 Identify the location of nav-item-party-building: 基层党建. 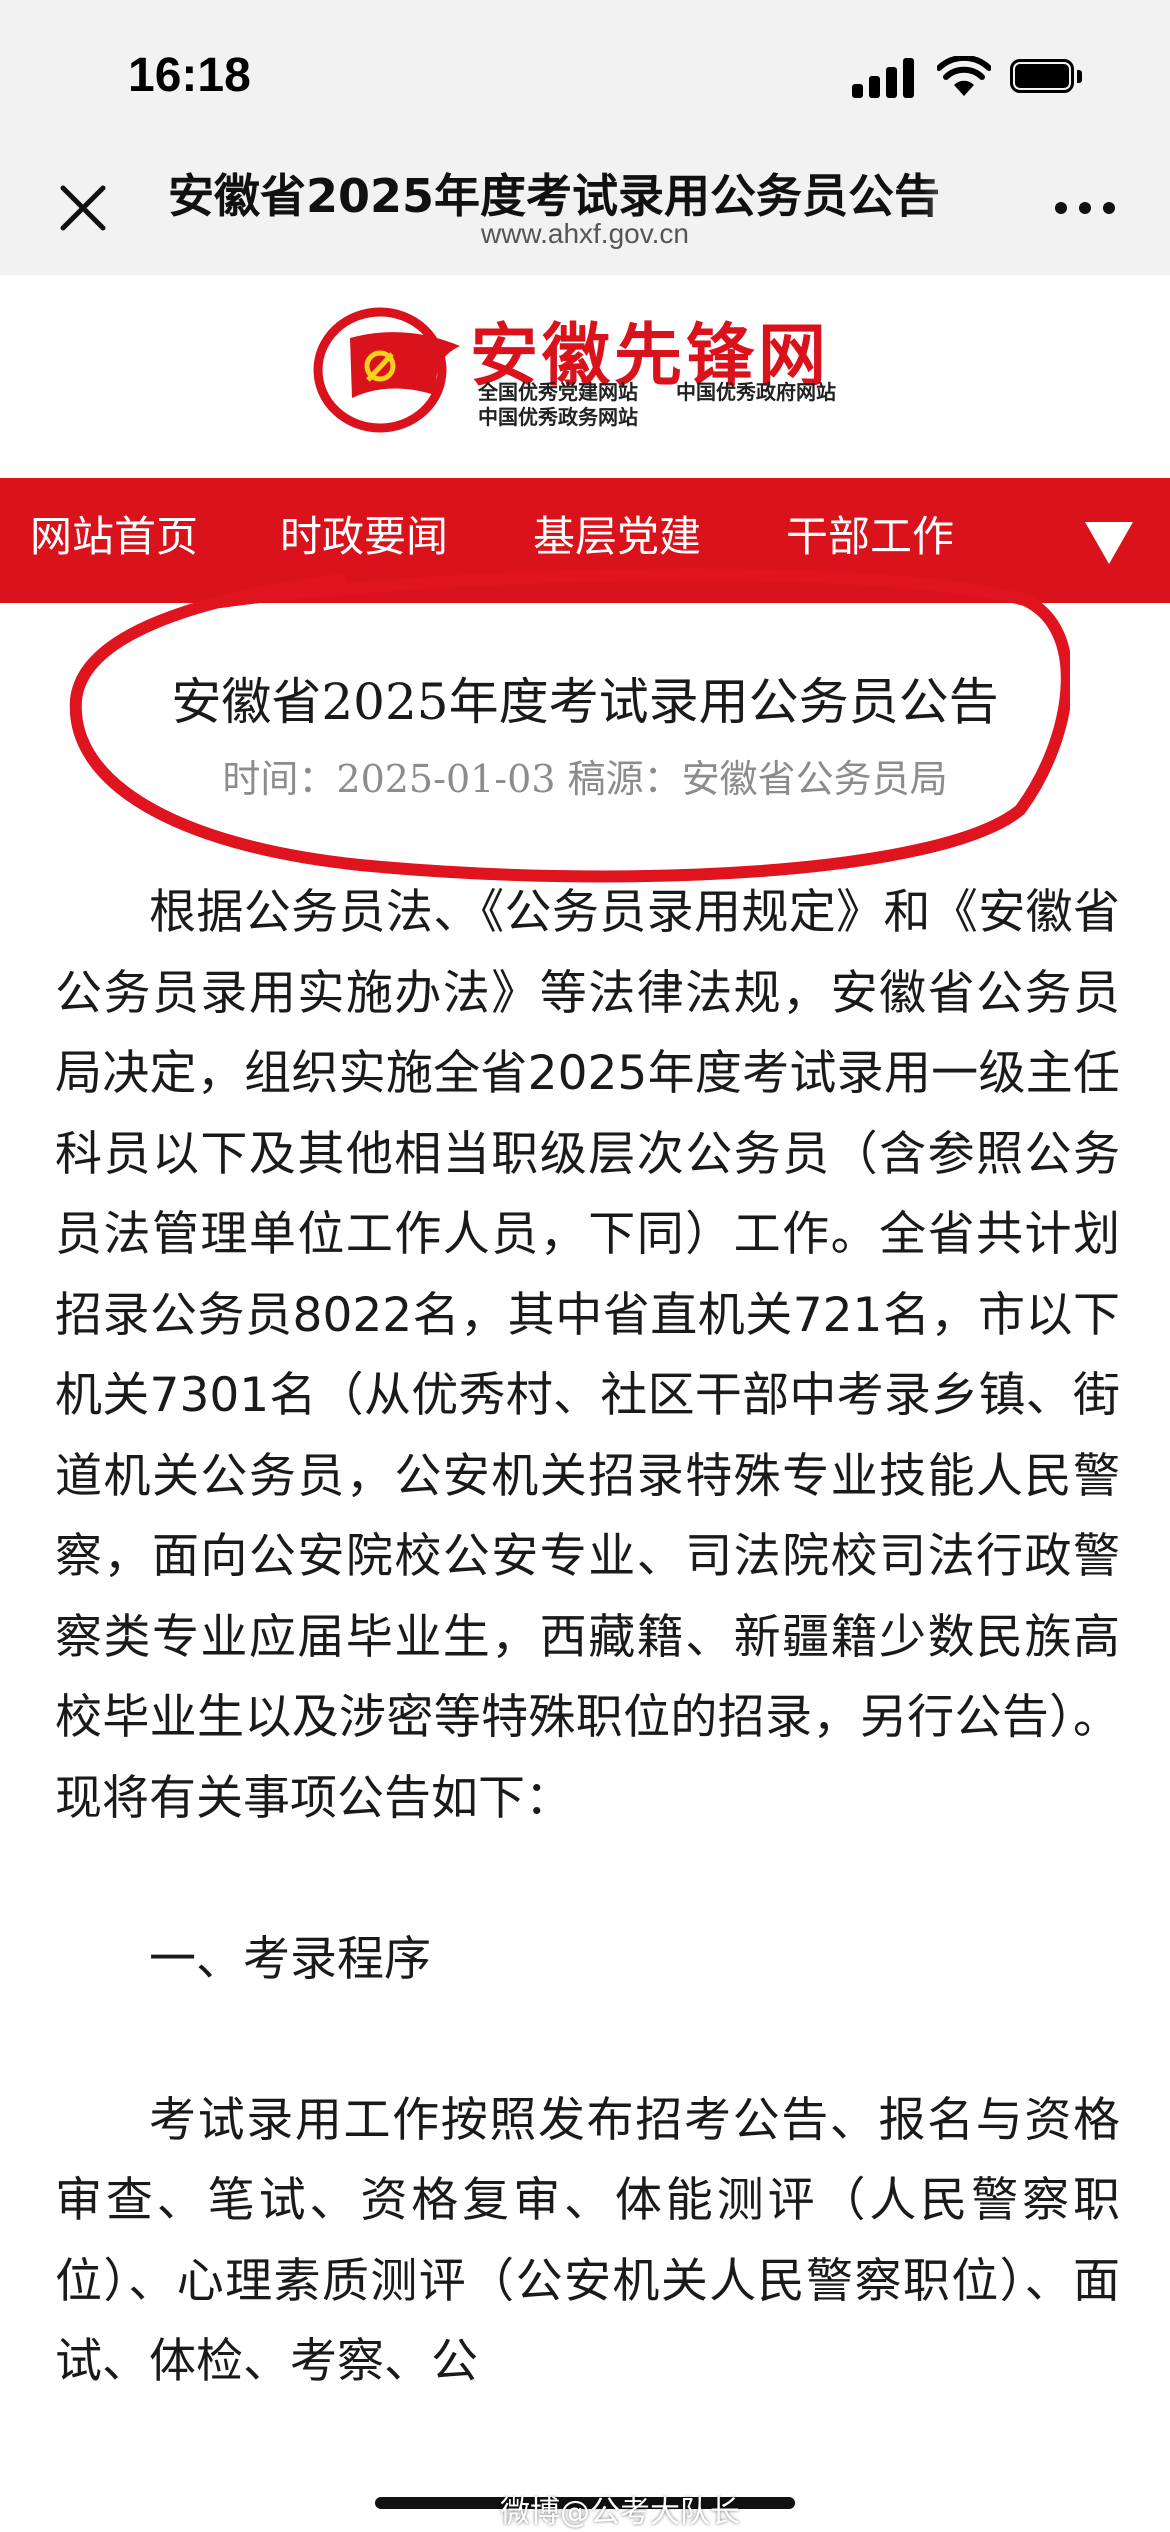
(617, 533).